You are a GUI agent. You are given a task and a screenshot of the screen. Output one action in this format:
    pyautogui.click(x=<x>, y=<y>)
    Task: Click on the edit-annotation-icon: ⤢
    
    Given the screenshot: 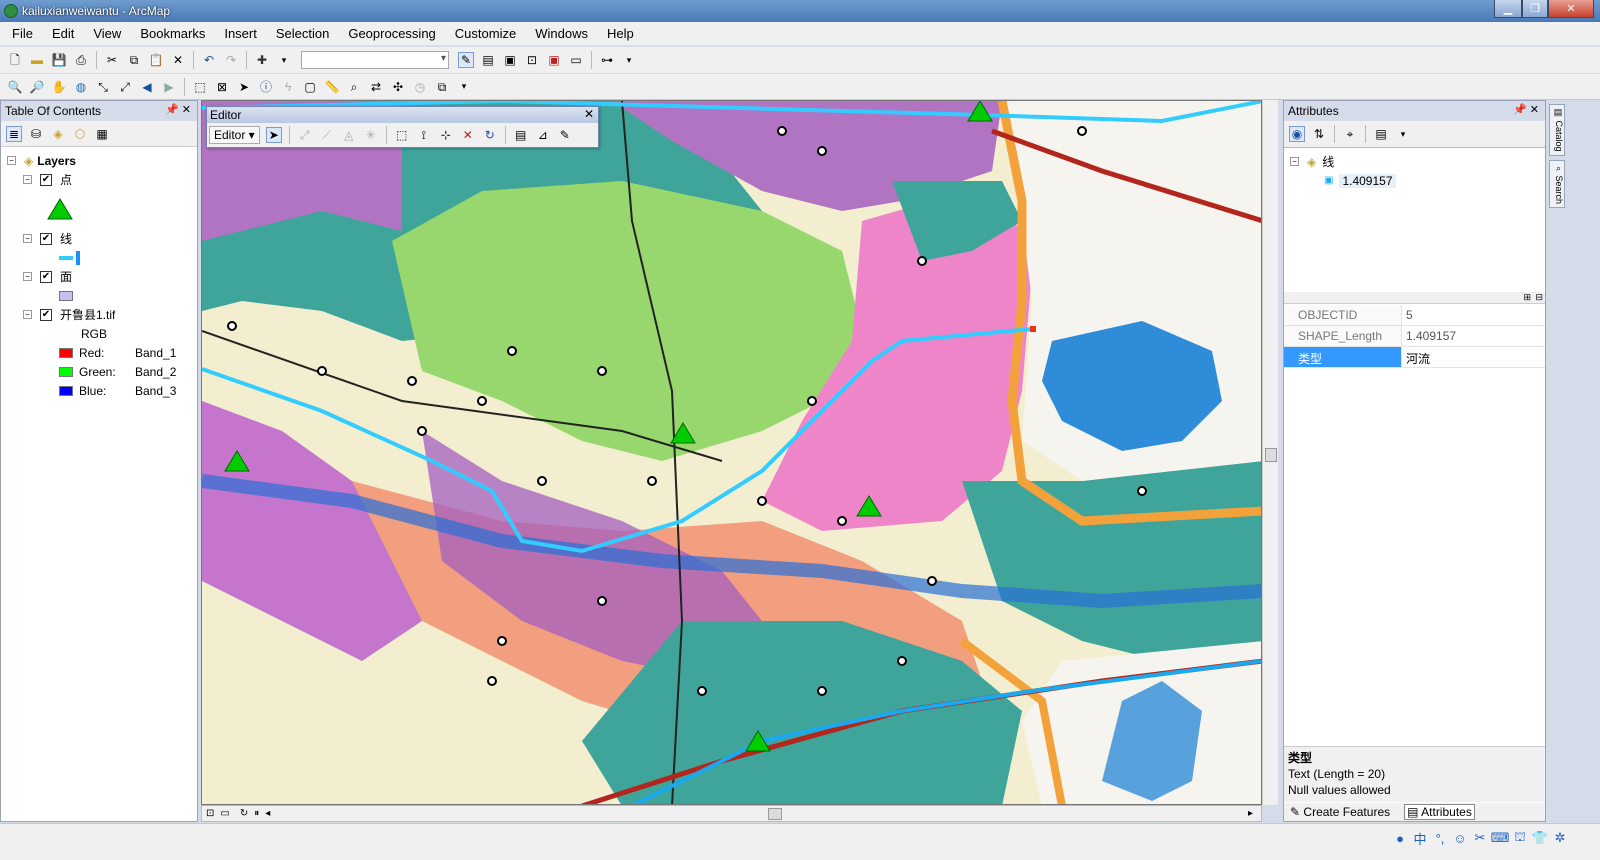 What is the action you would take?
    pyautogui.click(x=305, y=135)
    